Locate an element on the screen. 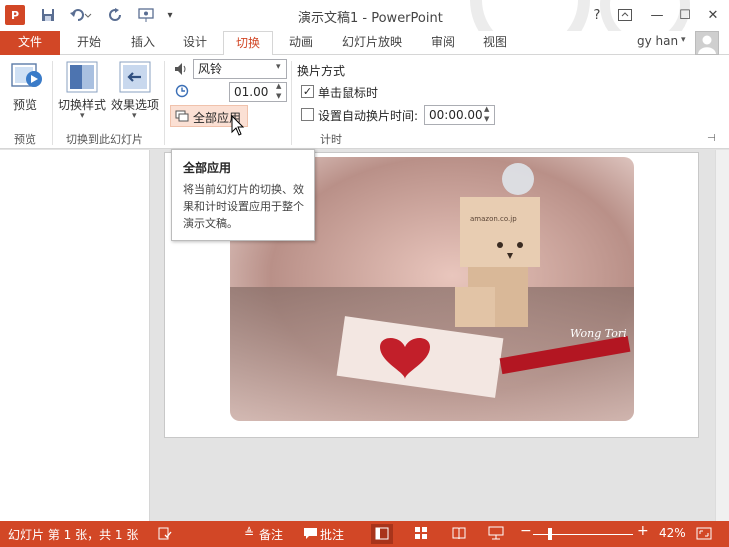 Image resolution: width=729 pixels, height=547 pixels. user-dropdown-icon: ▾ is located at coordinates (683, 40).